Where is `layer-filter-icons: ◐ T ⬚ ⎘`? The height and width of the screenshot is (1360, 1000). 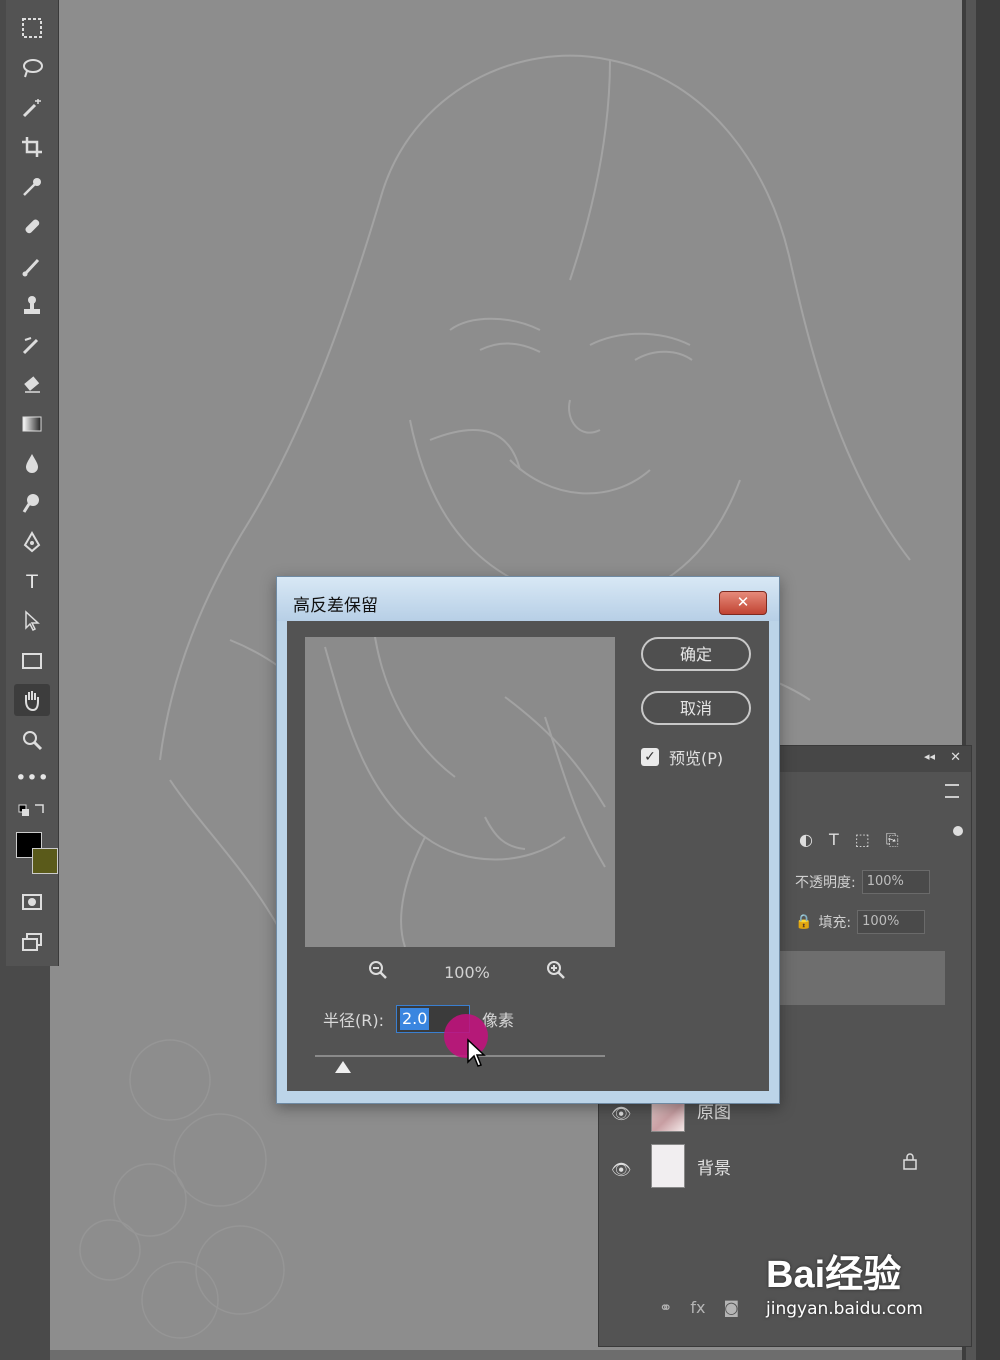
layer-filter-icons: ◐ T ⬚ ⎘ is located at coordinates (849, 840).